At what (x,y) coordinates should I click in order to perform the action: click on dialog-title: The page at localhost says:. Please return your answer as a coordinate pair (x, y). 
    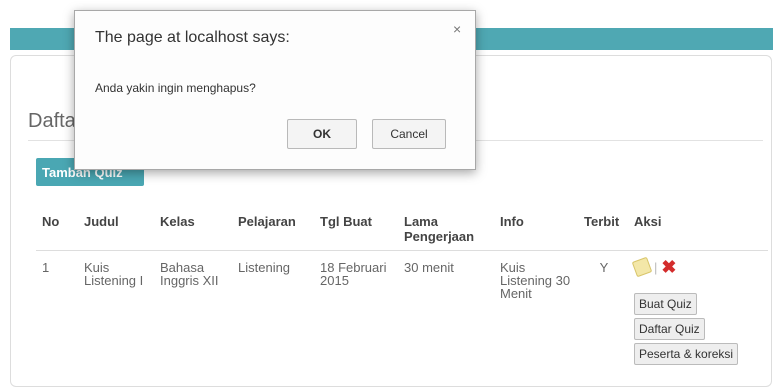
    Looking at the image, I should click on (192, 37).